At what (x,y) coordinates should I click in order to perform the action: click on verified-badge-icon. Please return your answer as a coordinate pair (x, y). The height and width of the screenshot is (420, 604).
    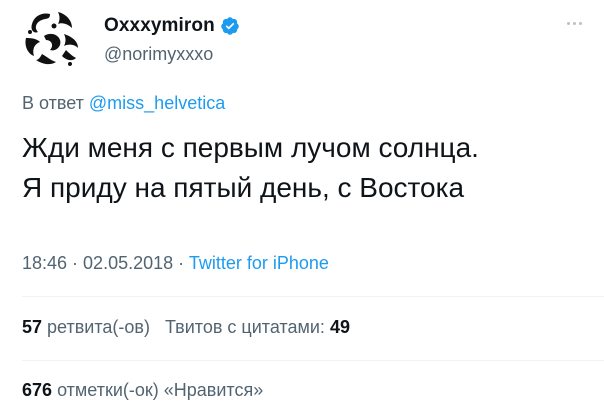
    Looking at the image, I should click on (230, 26).